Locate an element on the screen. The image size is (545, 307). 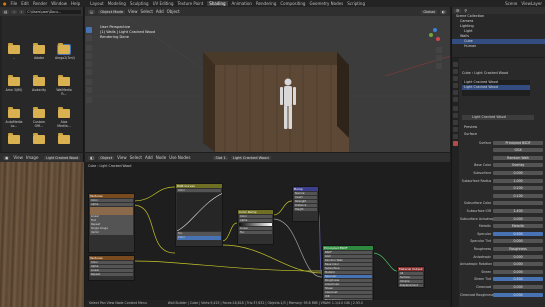
menu-view: View is located at coordinates (133, 11).